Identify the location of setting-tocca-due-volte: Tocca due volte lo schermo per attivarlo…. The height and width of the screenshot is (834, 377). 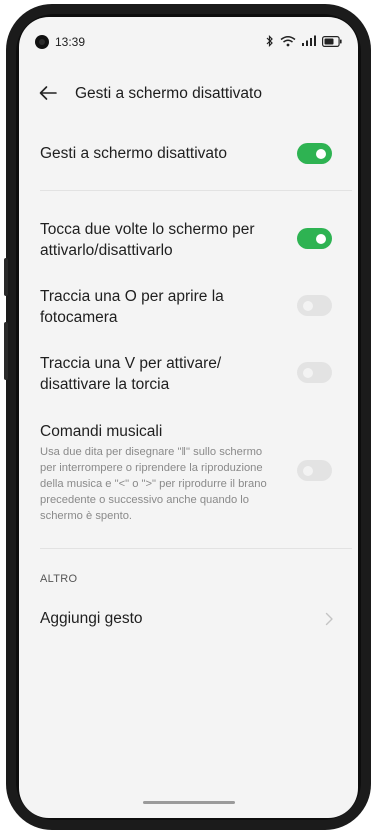
(165, 240).